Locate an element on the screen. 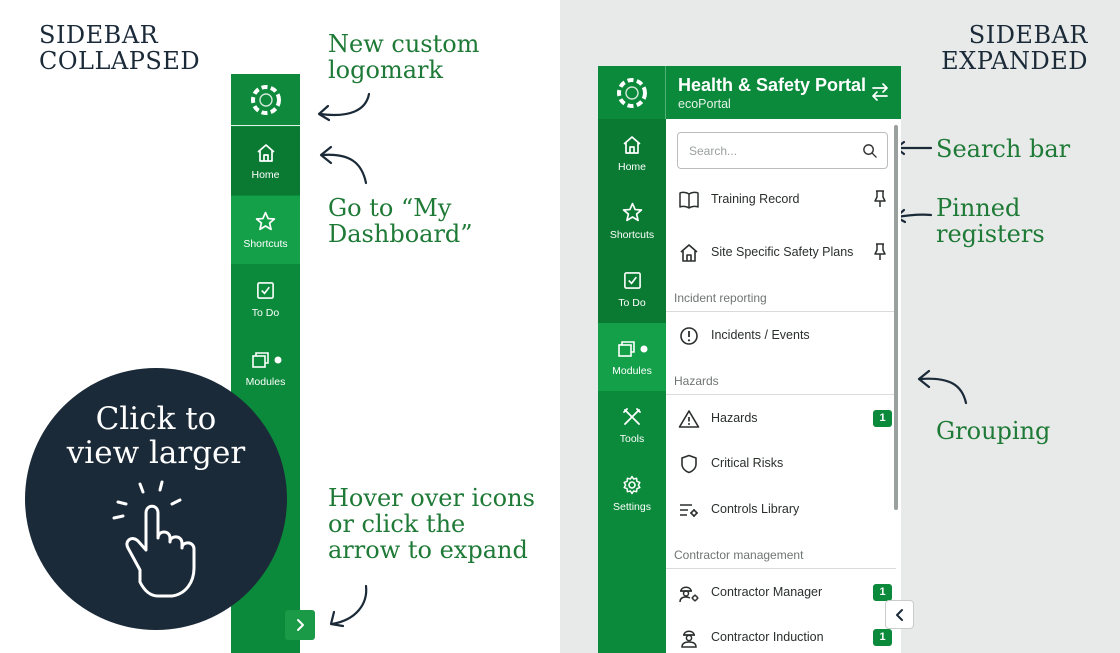  expanded-header: Health & Safety Portal ecoPortal is located at coordinates (749, 92).